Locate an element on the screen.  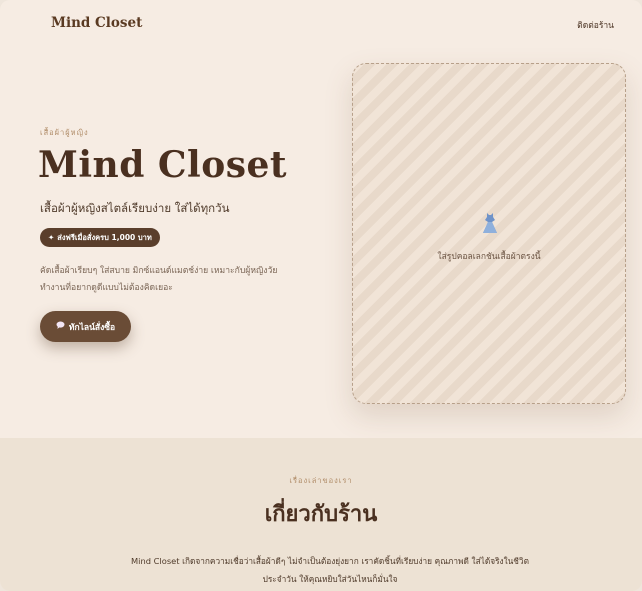
line-order-button: ทักไลน์สั่งซื้อ is located at coordinates (85, 326).